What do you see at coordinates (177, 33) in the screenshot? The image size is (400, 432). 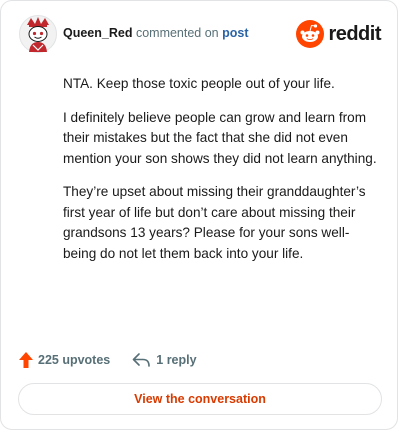 I see `action-text: commented on` at bounding box center [177, 33].